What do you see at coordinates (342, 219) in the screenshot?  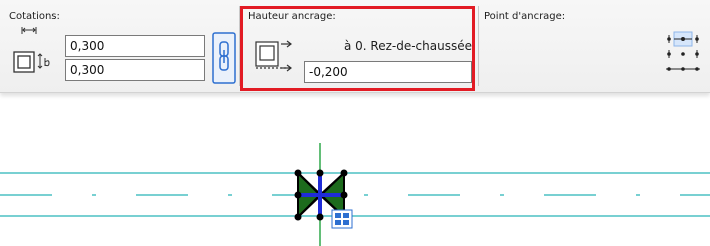 I see `pet-palette-icon` at bounding box center [342, 219].